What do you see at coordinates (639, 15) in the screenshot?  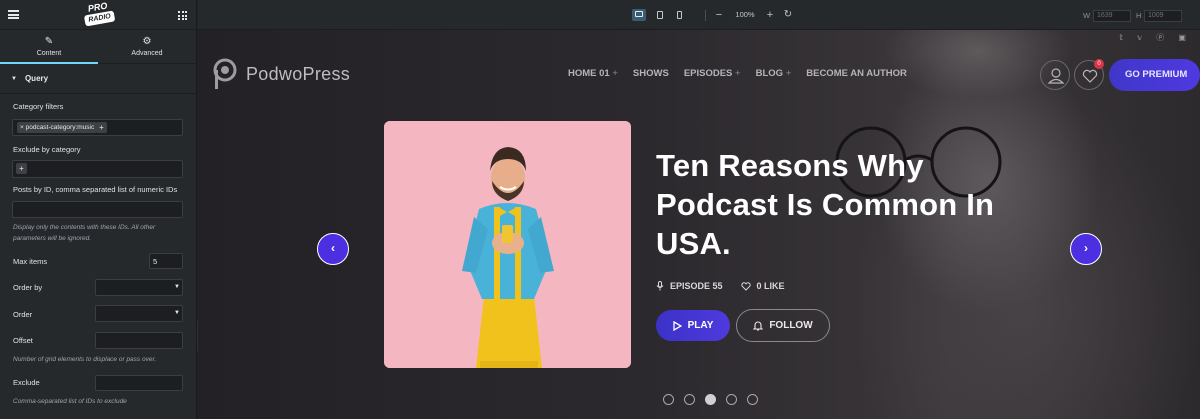 I see `desktop-view-icon` at bounding box center [639, 15].